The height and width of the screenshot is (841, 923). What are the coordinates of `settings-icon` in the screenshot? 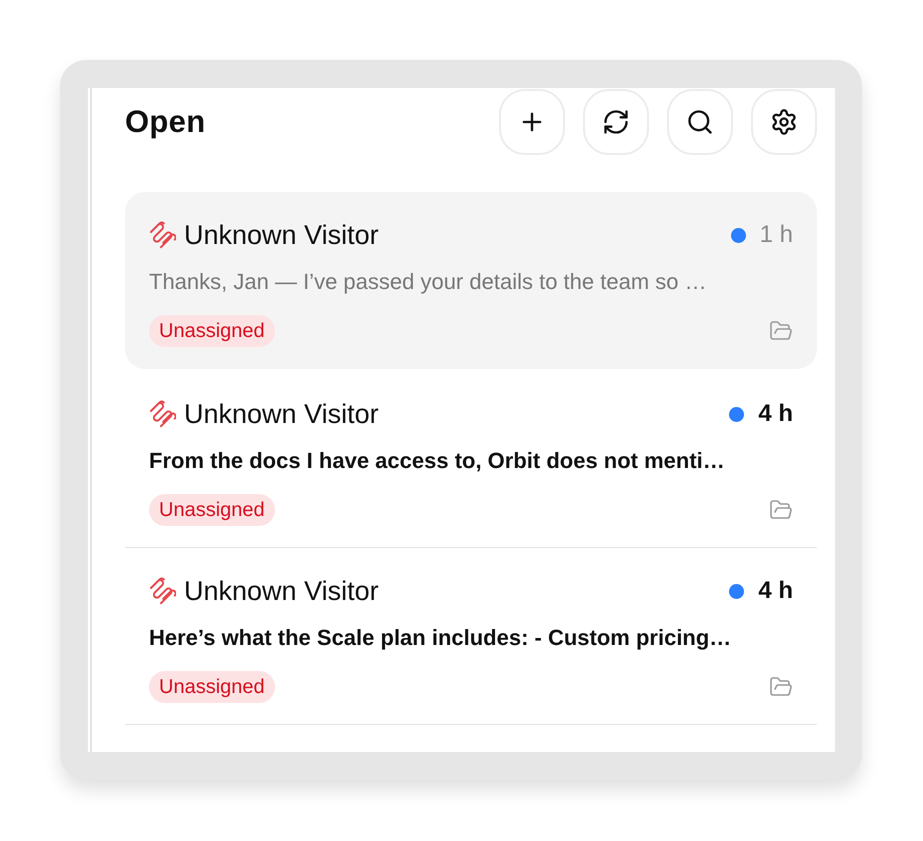 It's located at (784, 122).